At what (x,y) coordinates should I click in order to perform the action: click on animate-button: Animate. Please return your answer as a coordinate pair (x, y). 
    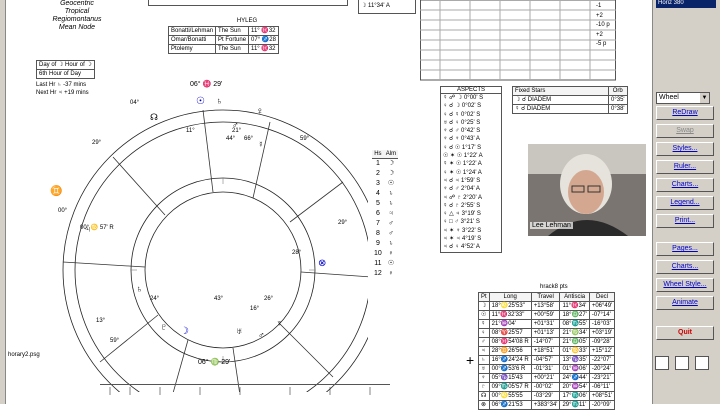
    Looking at the image, I should click on (685, 303).